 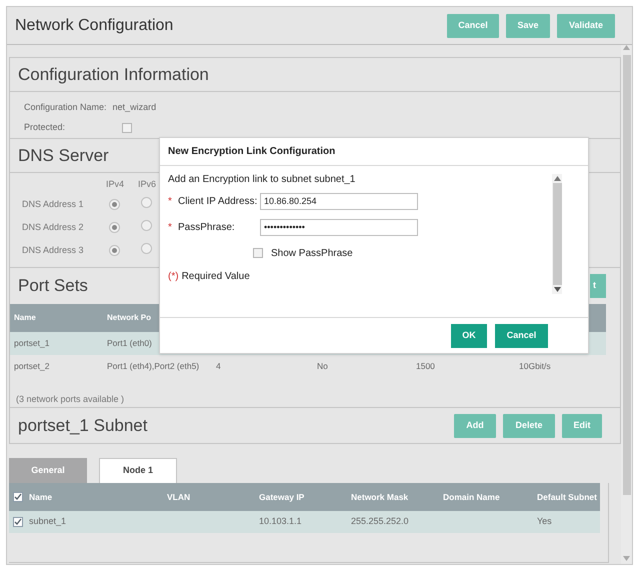 What do you see at coordinates (148, 185) in the screenshot?
I see `column-header: IPv6` at bounding box center [148, 185].